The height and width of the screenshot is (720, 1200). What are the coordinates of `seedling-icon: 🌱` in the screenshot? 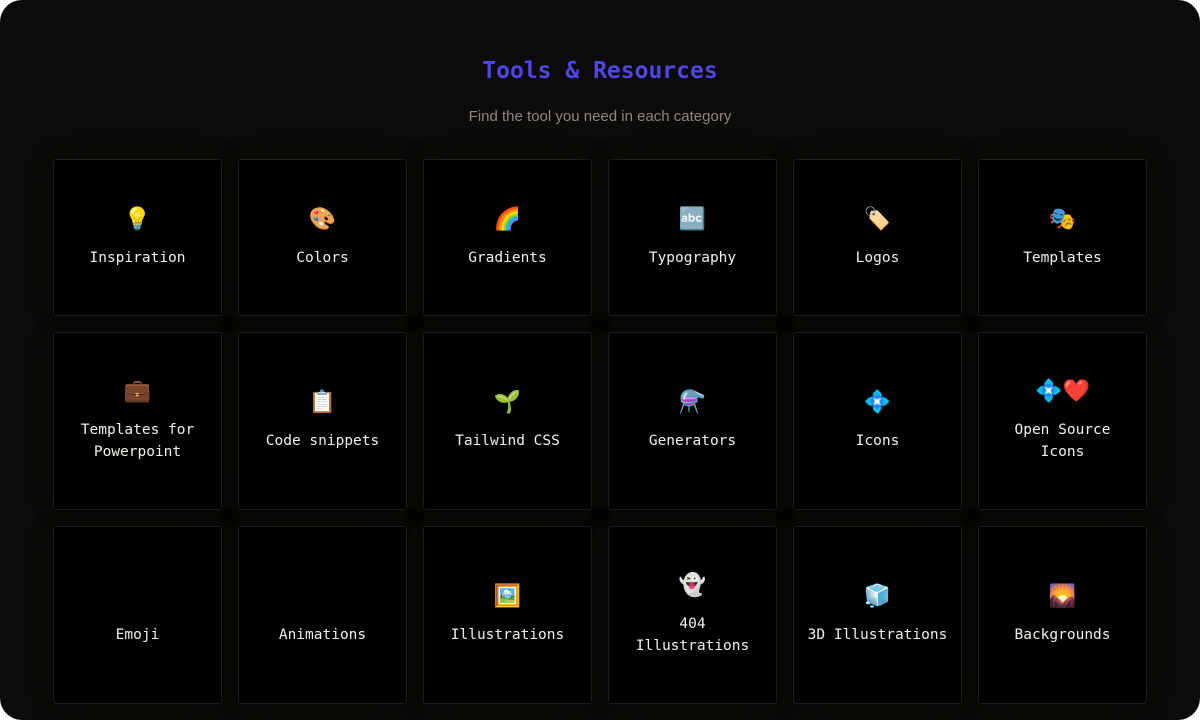 It's located at (507, 402).